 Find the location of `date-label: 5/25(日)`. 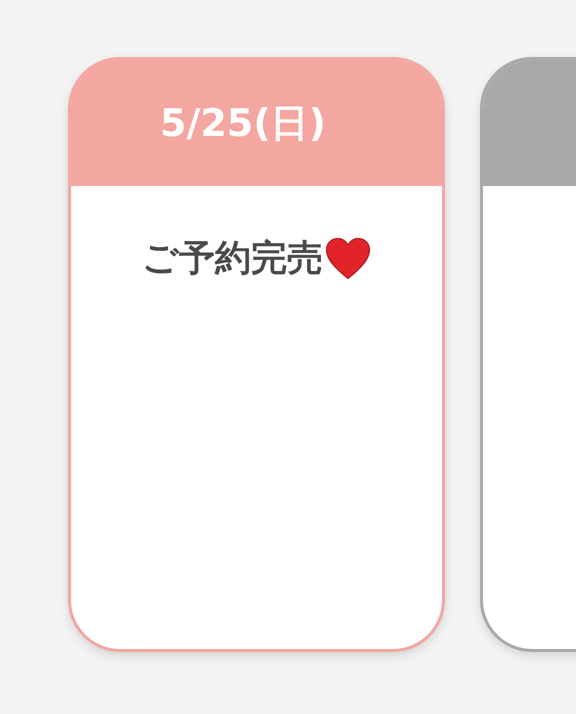

date-label: 5/25(日) is located at coordinates (243, 123).